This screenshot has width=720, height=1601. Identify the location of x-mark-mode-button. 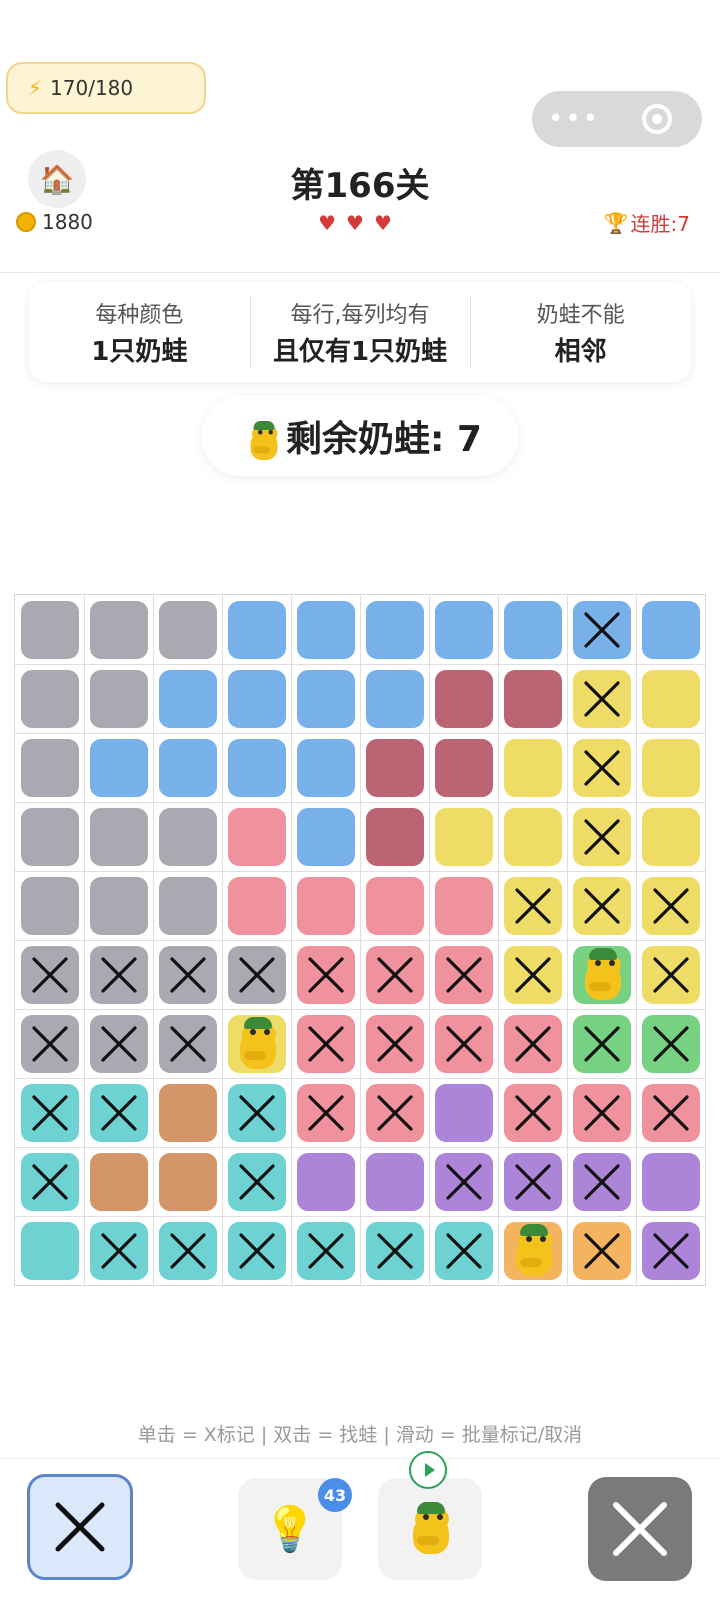
(80, 1527).